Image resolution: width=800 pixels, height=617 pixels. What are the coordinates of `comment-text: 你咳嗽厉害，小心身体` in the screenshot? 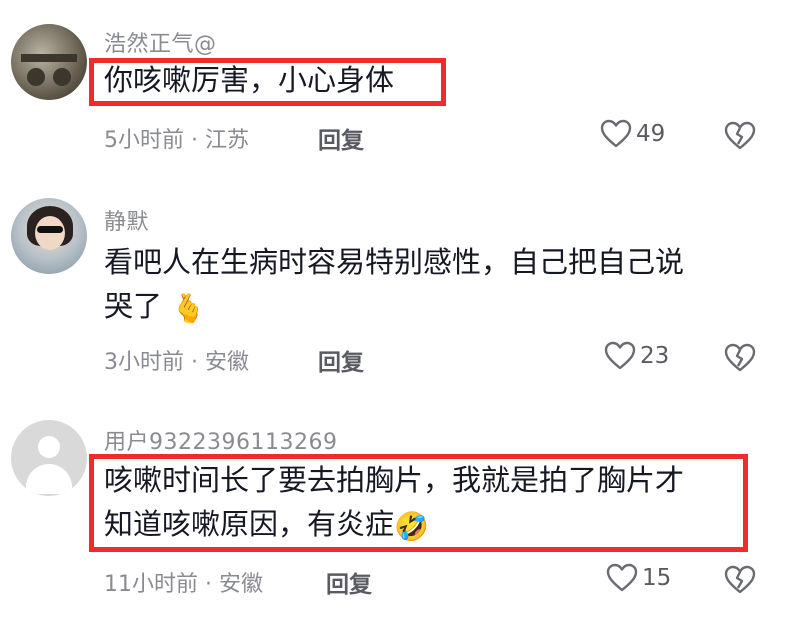 It's located at (249, 80).